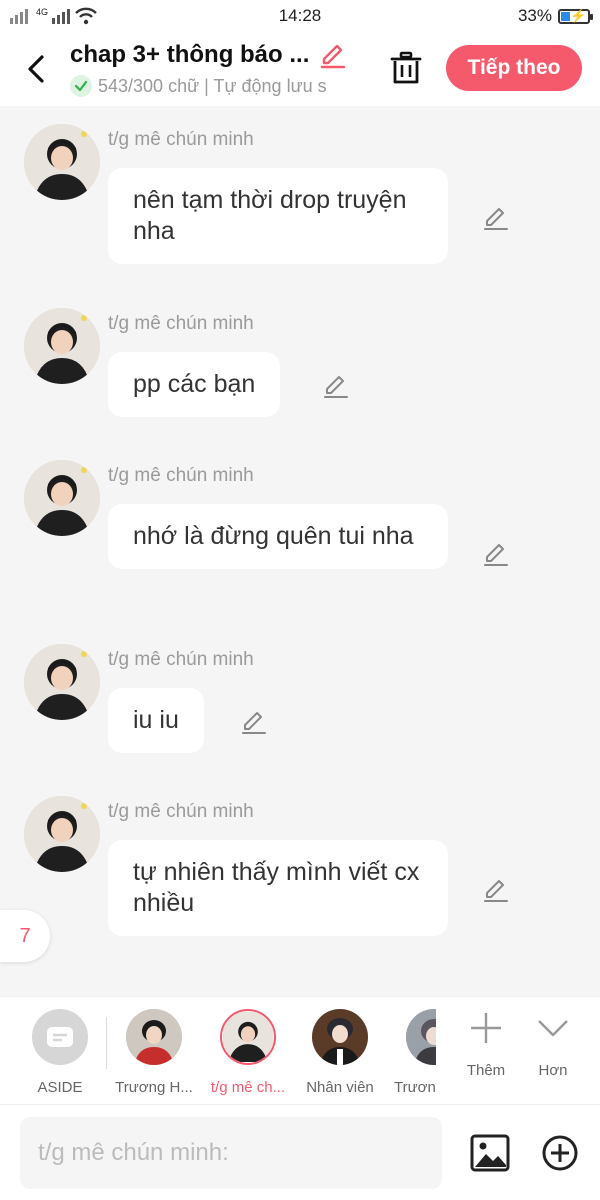  I want to click on character-truong-partial: Trươn, so click(408, 1052).